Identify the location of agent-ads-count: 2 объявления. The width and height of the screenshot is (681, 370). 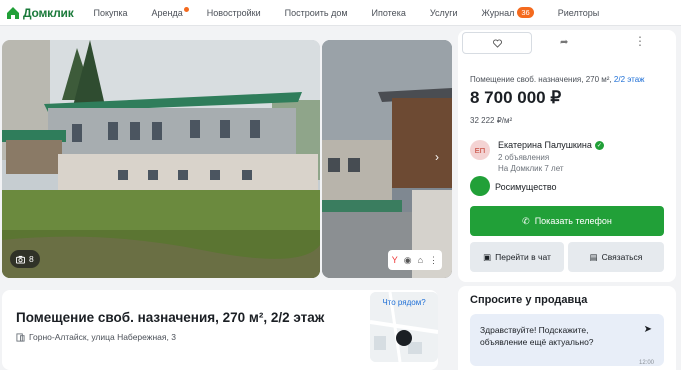
(531, 157).